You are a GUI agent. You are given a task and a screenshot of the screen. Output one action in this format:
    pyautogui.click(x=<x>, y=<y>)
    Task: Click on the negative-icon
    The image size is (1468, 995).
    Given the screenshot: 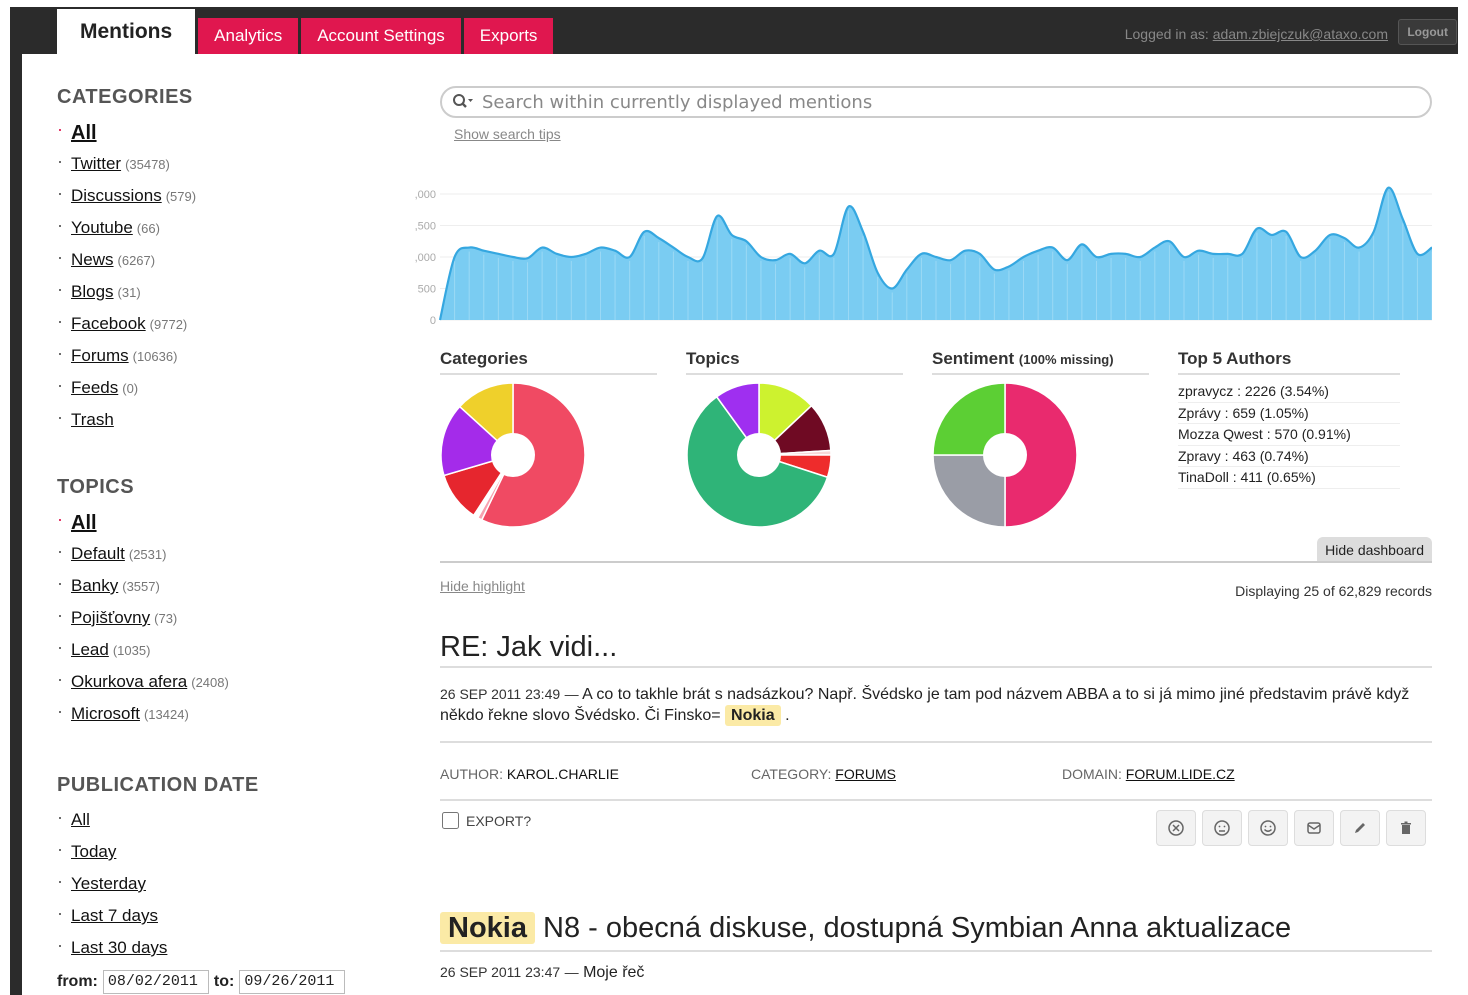 What is the action you would take?
    pyautogui.click(x=1176, y=828)
    